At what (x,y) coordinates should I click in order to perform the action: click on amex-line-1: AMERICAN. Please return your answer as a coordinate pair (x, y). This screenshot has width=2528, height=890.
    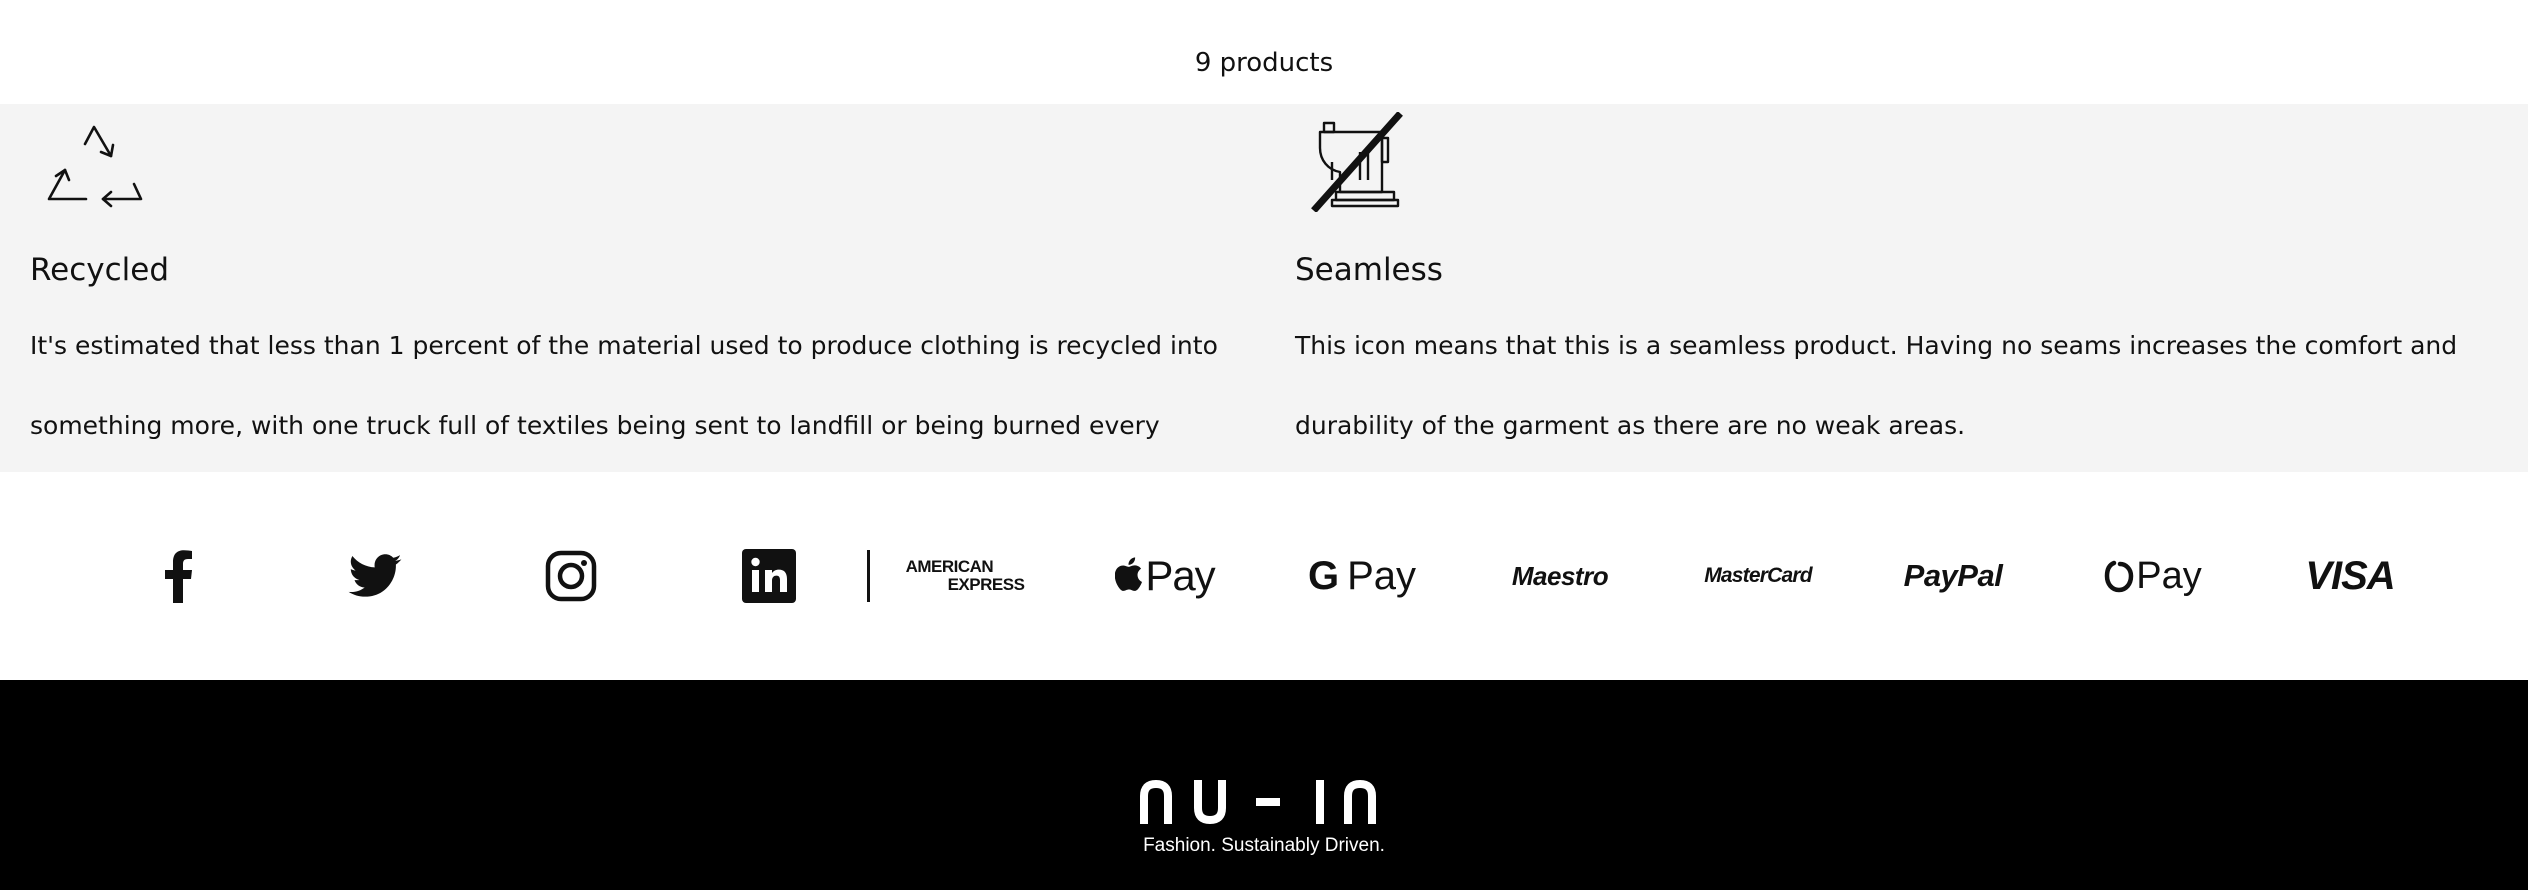
    Looking at the image, I should click on (949, 566).